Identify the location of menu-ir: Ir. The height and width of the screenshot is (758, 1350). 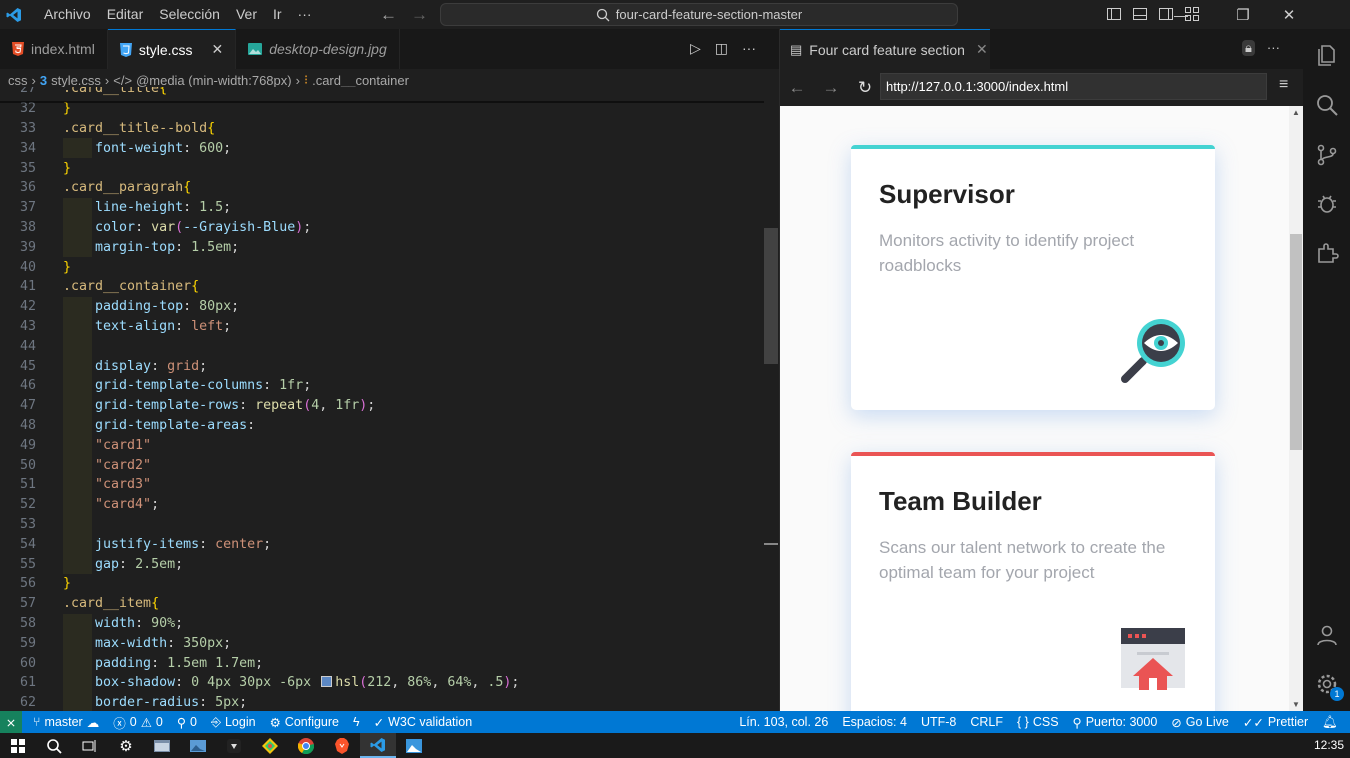
(277, 14).